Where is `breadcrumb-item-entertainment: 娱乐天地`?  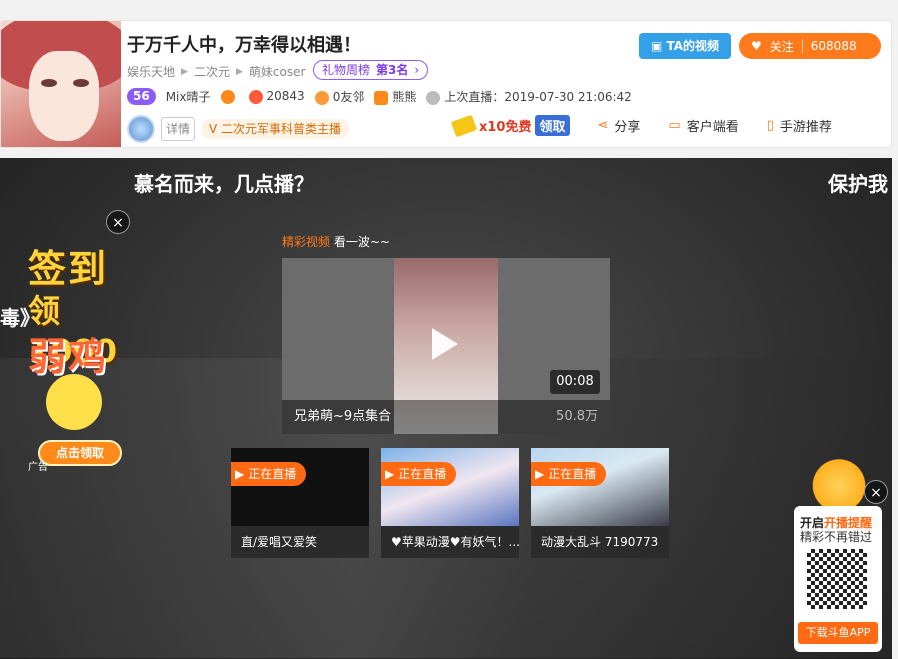
breadcrumb-item-entertainment: 娱乐天地 is located at coordinates (151, 71).